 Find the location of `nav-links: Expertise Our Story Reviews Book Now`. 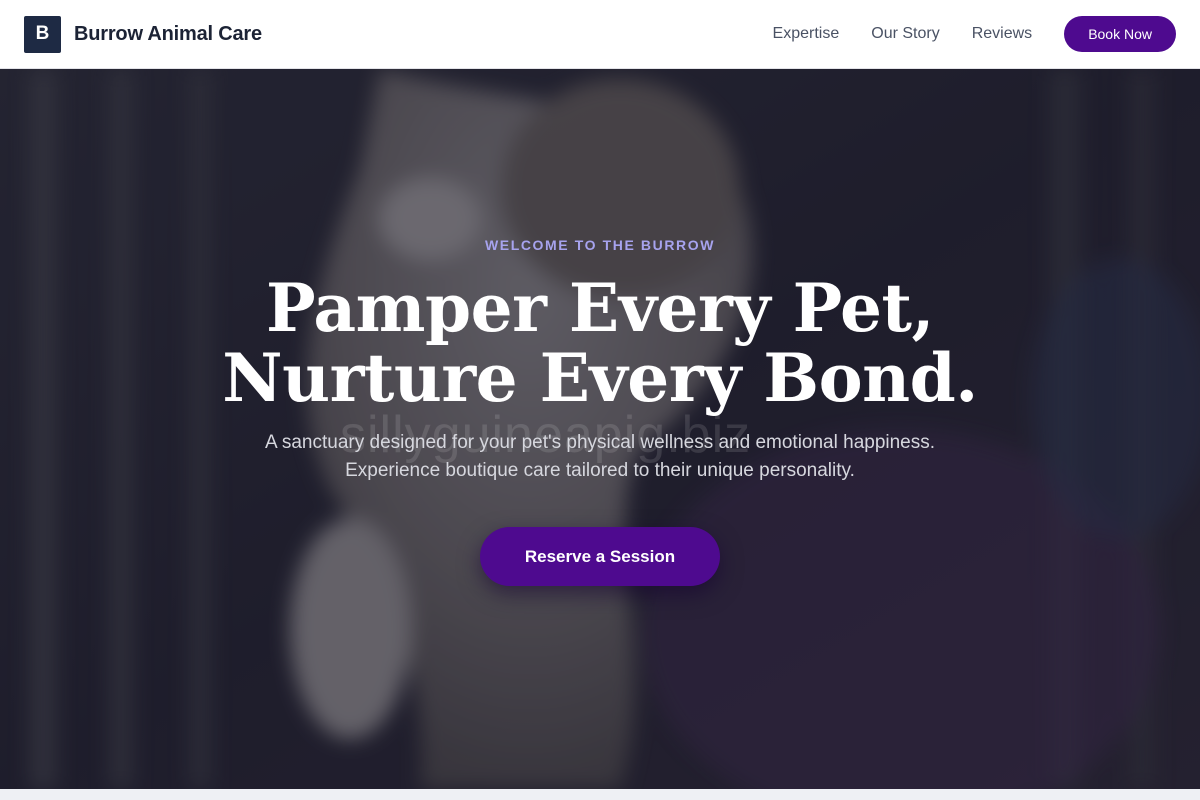

nav-links: Expertise Our Story Reviews Book Now is located at coordinates (974, 34).